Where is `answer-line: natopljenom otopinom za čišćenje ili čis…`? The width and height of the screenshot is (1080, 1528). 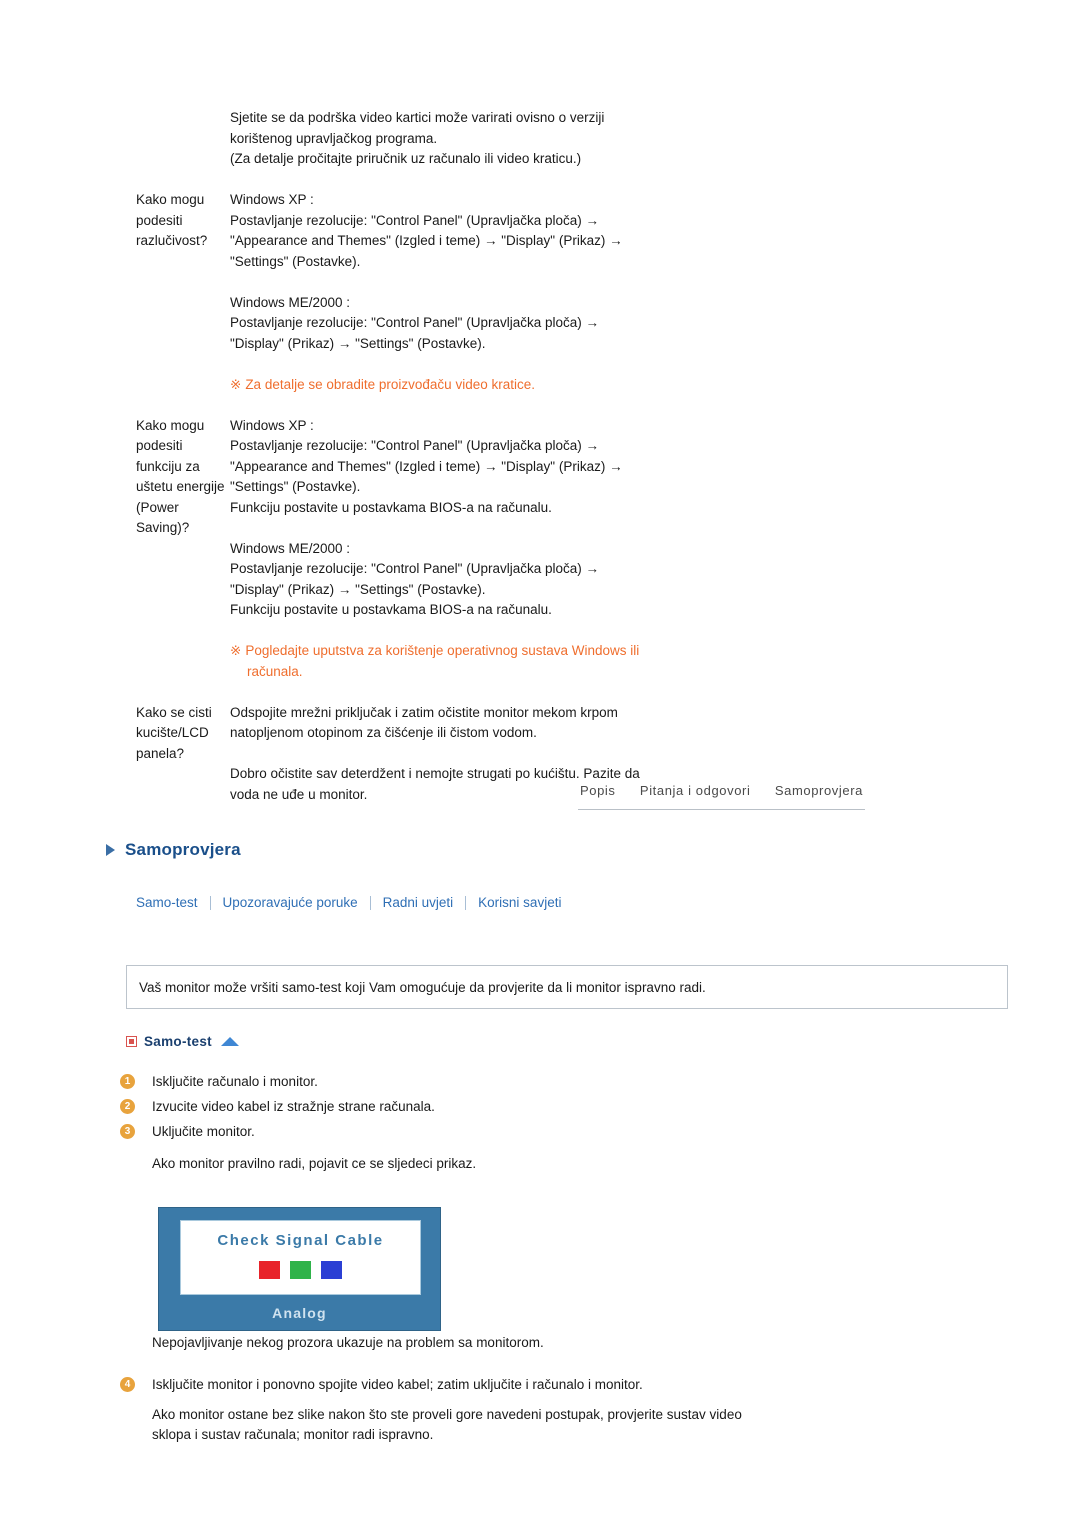 answer-line: natopljenom otopinom za čišćenje ili čis… is located at coordinates (383, 732).